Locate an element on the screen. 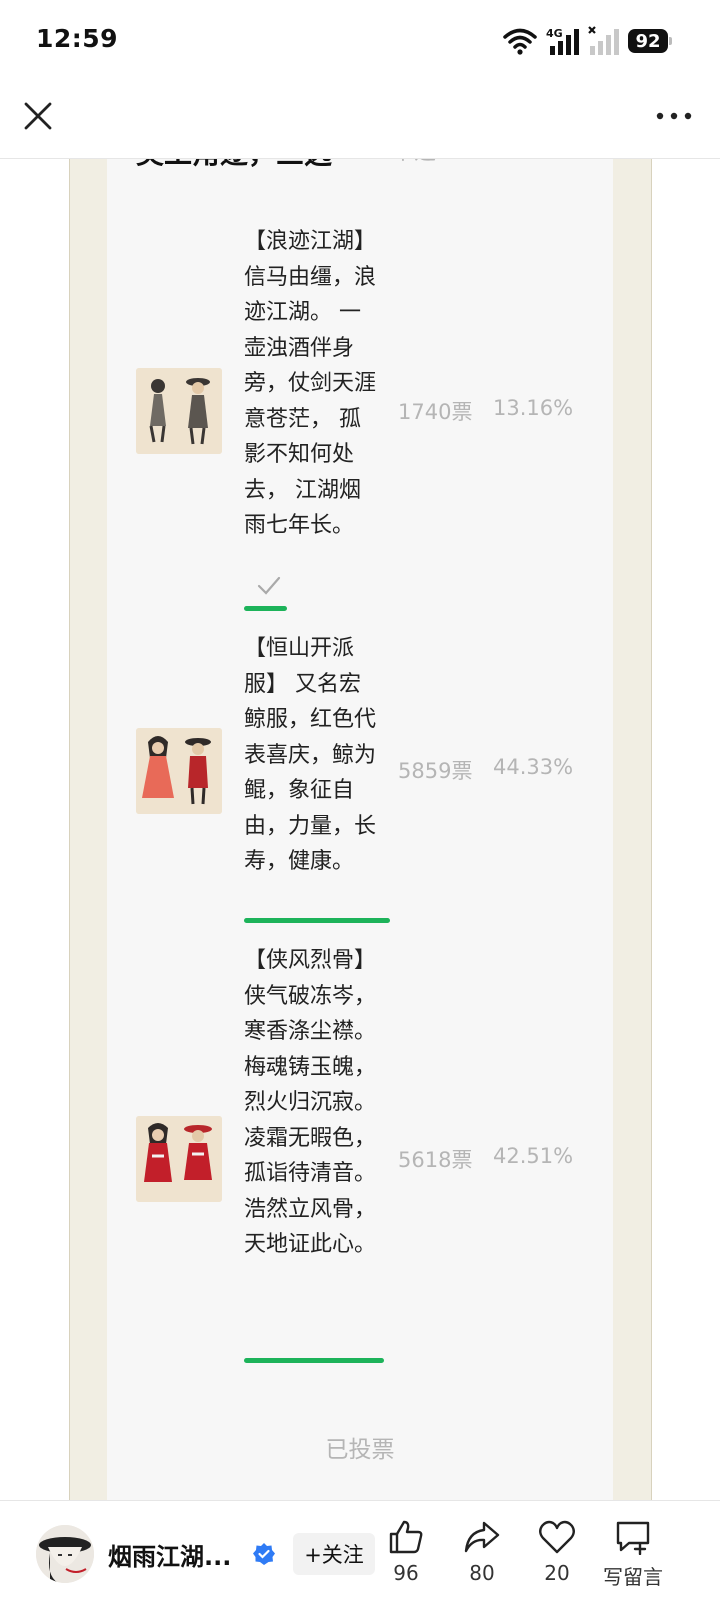 Image resolution: width=720 pixels, height=1609 pixels. share-button: 80 is located at coordinates (482, 1562).